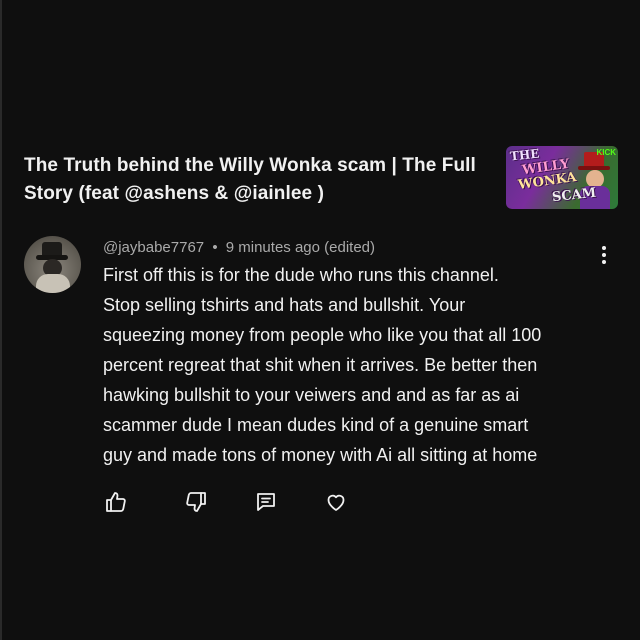 Image resolution: width=640 pixels, height=640 pixels. What do you see at coordinates (53, 283) in the screenshot?
I see `avatar-body` at bounding box center [53, 283].